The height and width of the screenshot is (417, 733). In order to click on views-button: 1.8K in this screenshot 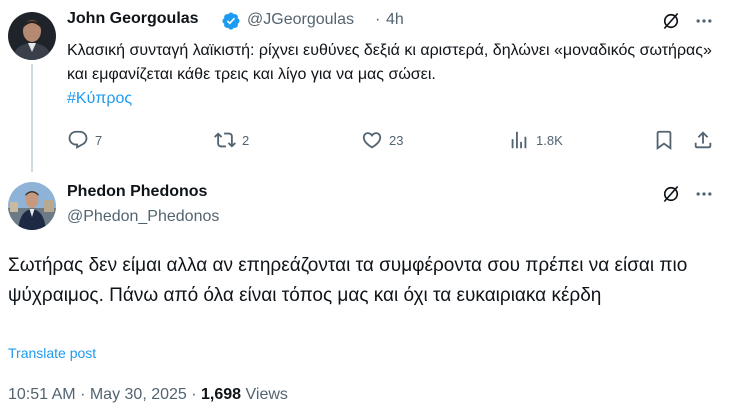, I will do `click(535, 140)`.